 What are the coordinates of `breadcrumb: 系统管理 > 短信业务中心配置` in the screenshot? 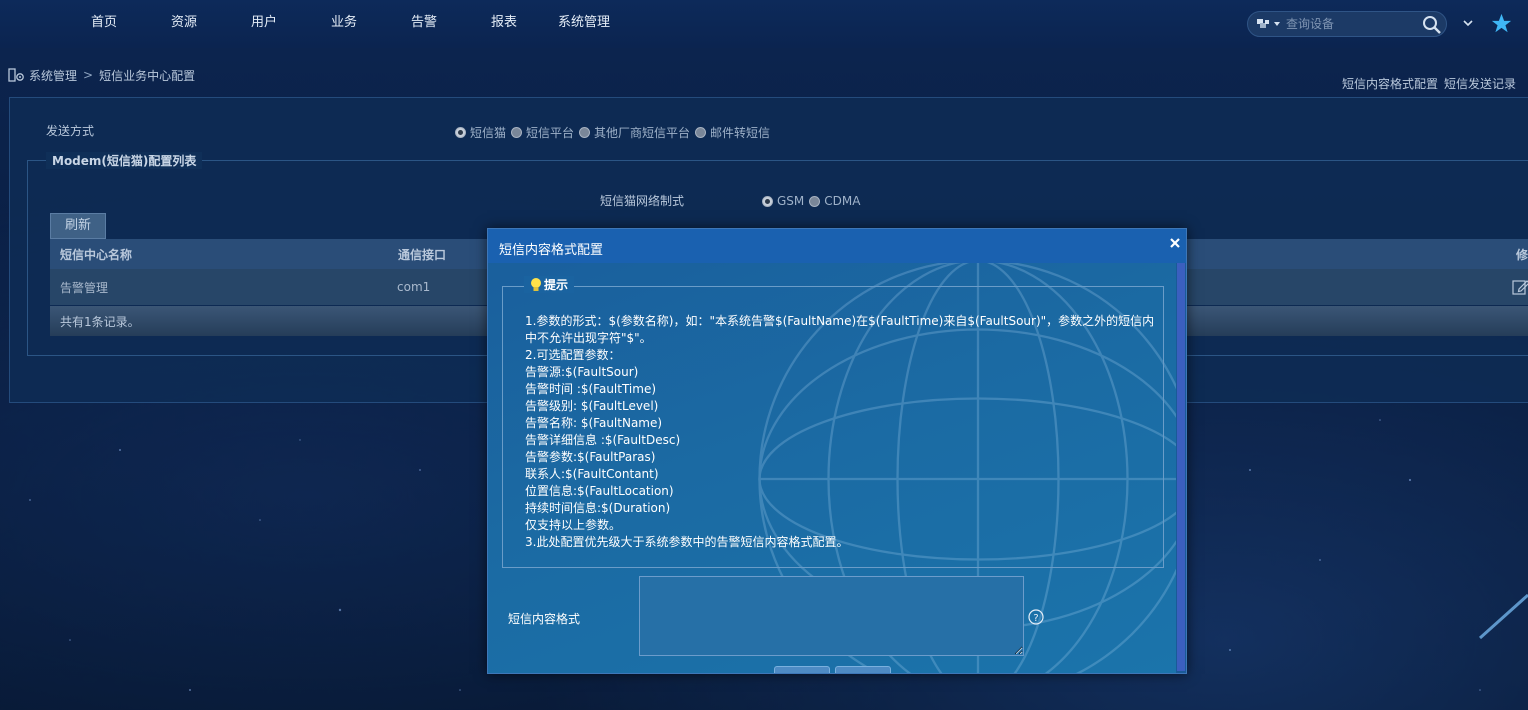 It's located at (101, 75).